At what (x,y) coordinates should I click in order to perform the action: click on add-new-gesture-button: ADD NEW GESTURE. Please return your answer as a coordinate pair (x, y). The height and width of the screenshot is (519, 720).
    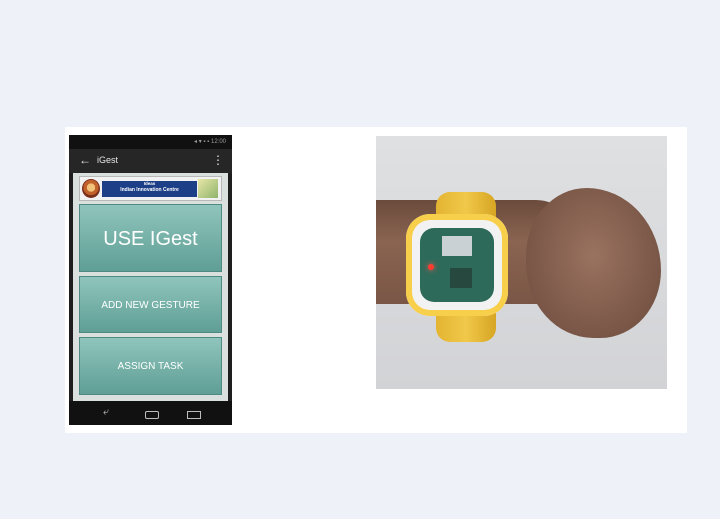
    Looking at the image, I should click on (150, 304).